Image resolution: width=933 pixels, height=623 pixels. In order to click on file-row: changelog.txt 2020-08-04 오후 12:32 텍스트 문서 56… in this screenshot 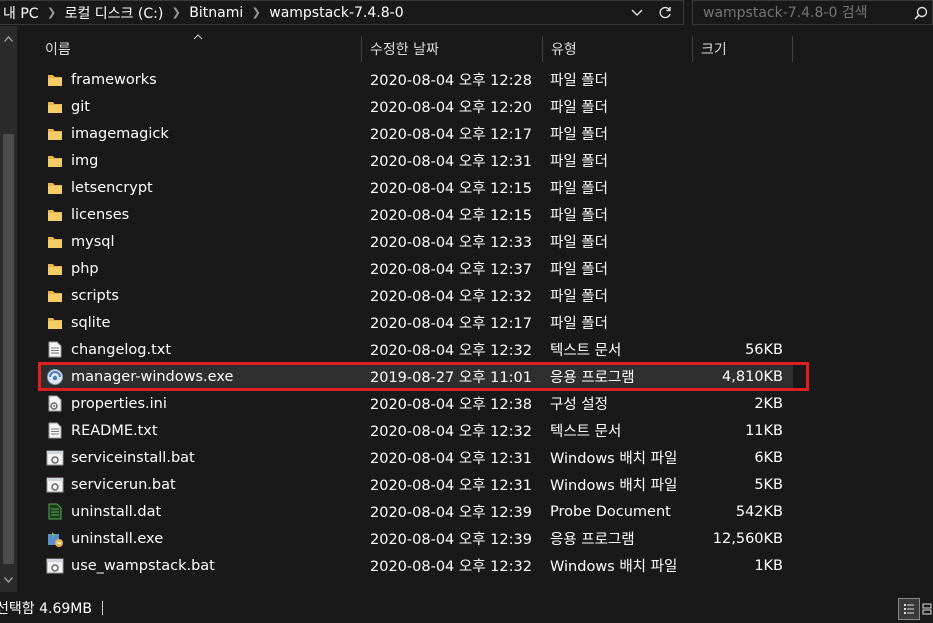, I will do `click(415, 349)`.